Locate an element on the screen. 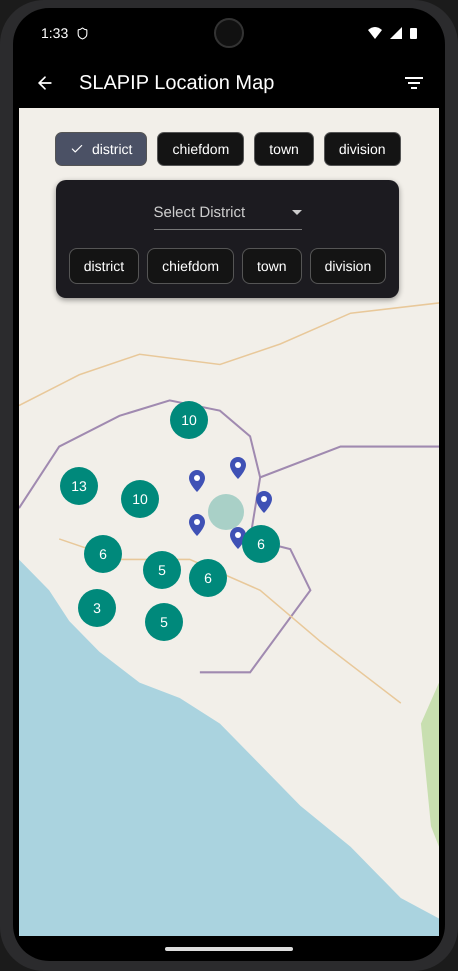  filter-button: chiefdom is located at coordinates (190, 266).